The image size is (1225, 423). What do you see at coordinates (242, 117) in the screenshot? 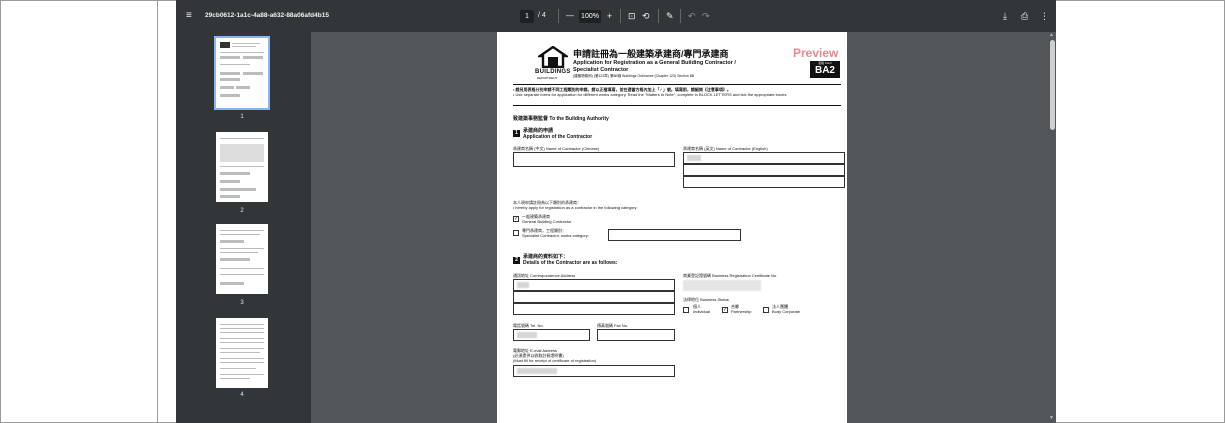
I see `thumbnail-label: 1` at bounding box center [242, 117].